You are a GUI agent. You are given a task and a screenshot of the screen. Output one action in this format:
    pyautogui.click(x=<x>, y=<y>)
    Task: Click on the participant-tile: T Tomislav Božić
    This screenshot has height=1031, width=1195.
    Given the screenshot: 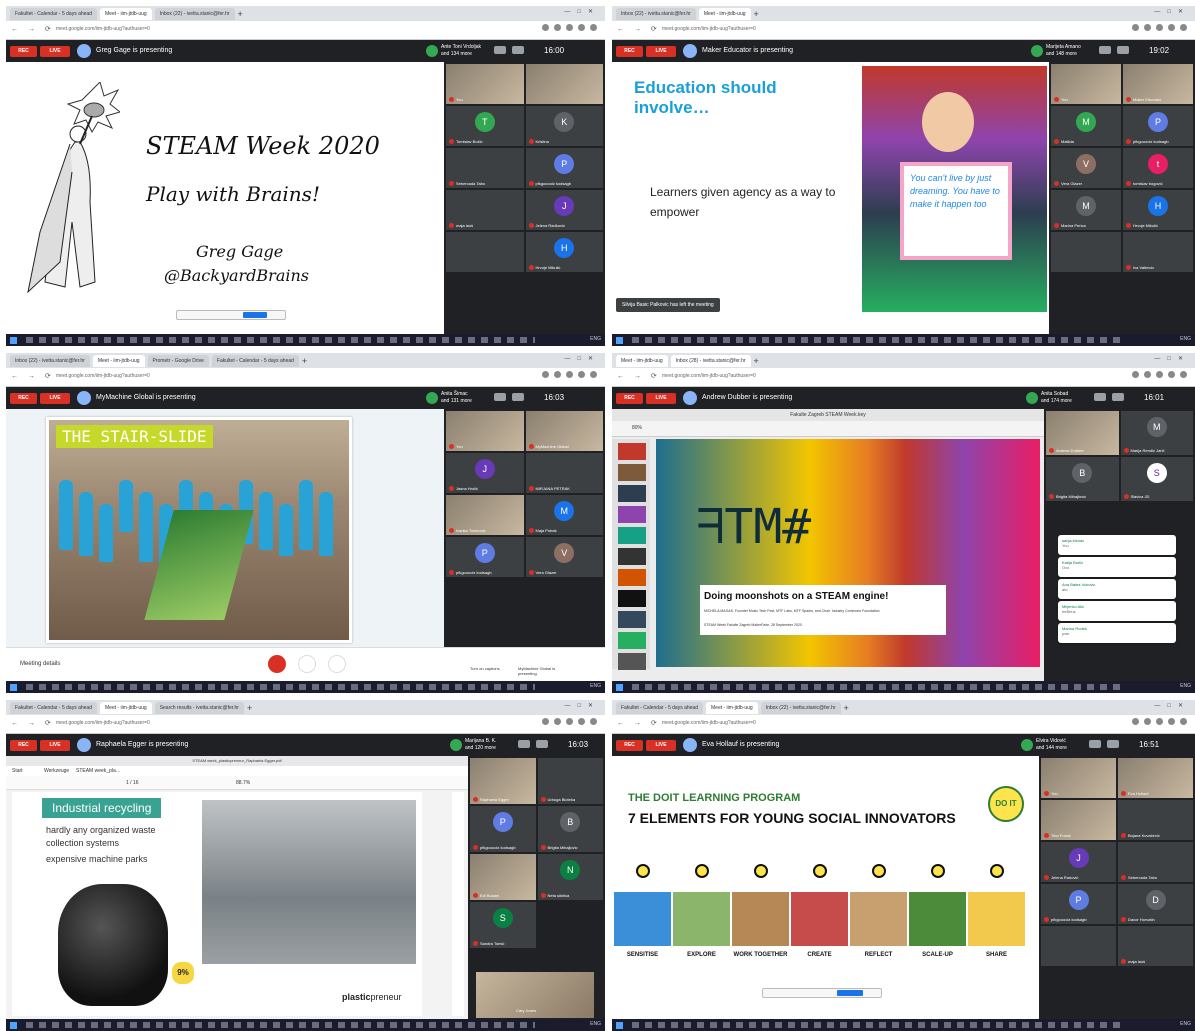 What is the action you would take?
    pyautogui.click(x=485, y=126)
    